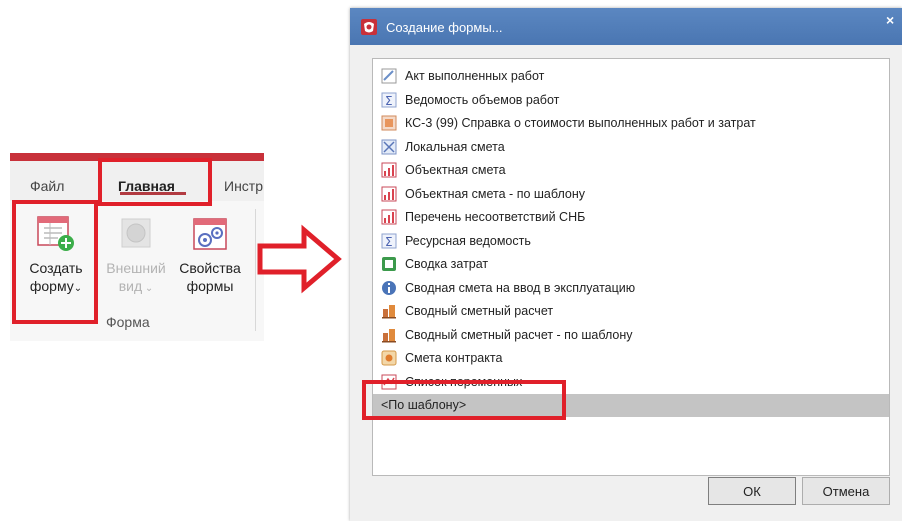  I want to click on ribbon-group-label: Форма, so click(128, 322).